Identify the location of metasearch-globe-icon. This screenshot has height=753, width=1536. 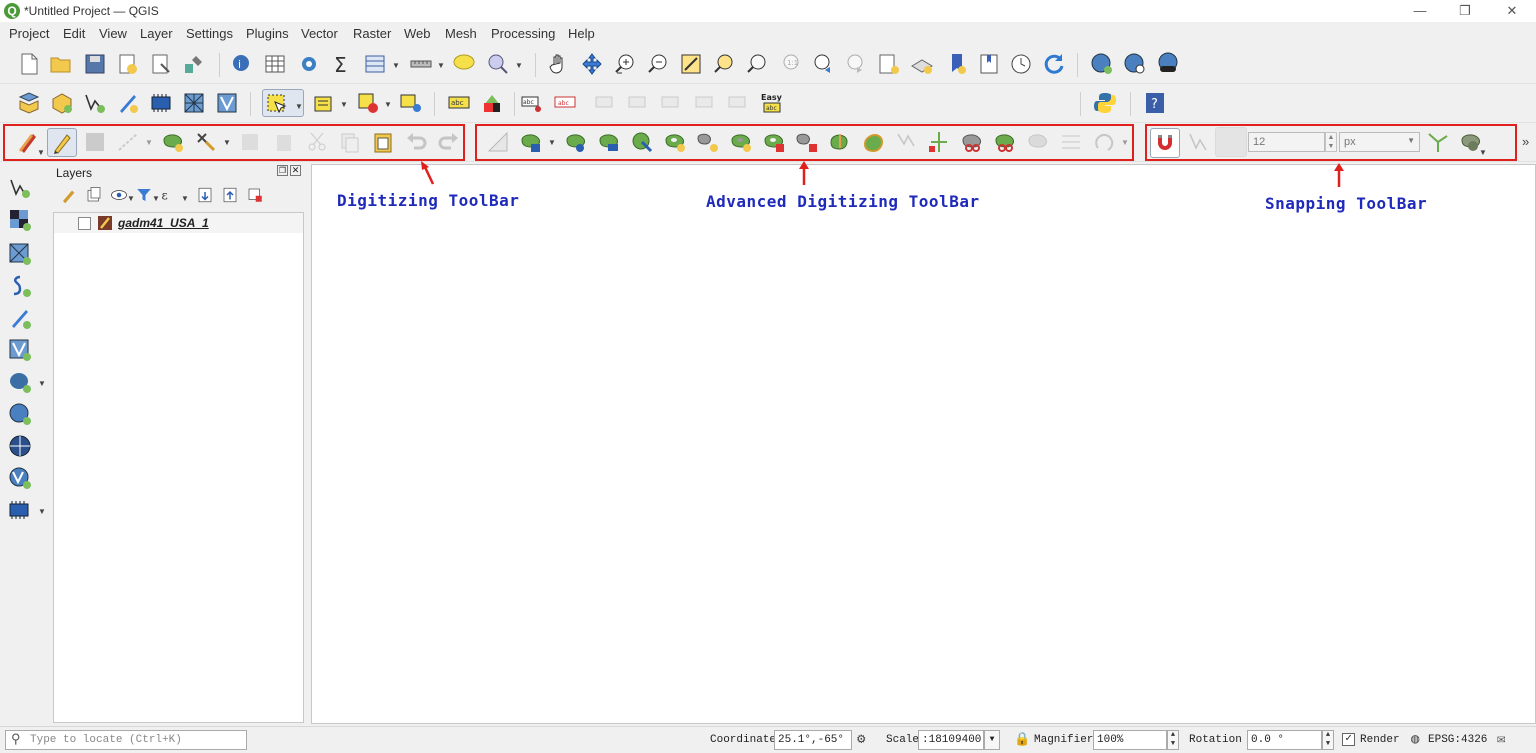
(1102, 64).